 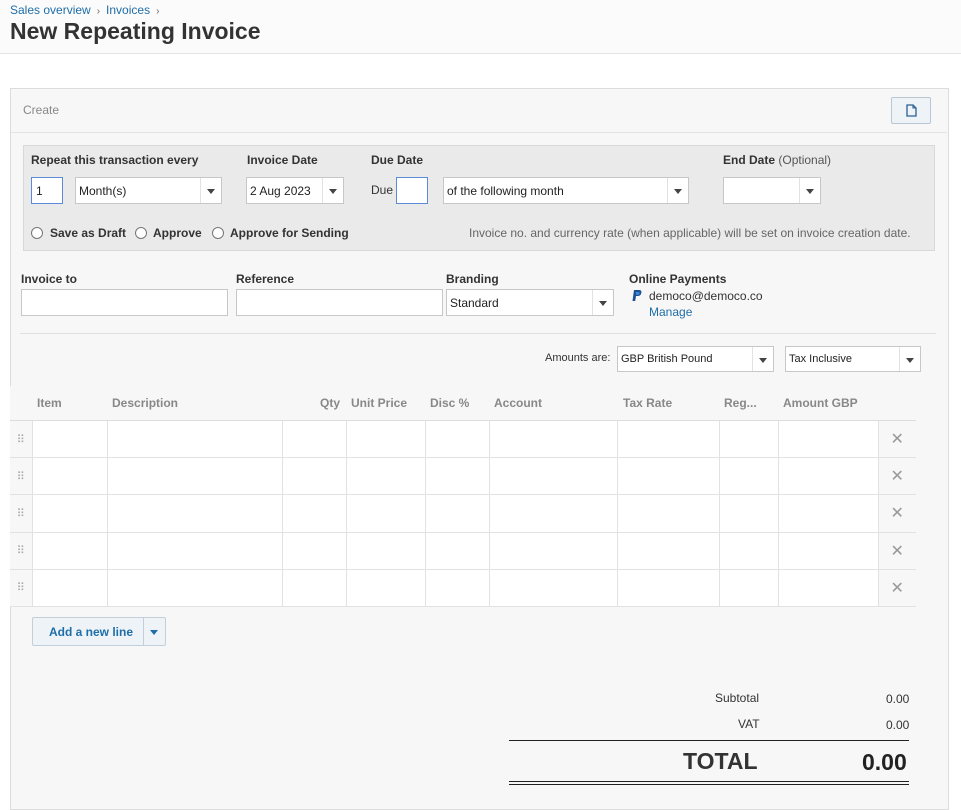 I want to click on tax-mode-select: Tax Inclusive, so click(x=853, y=359).